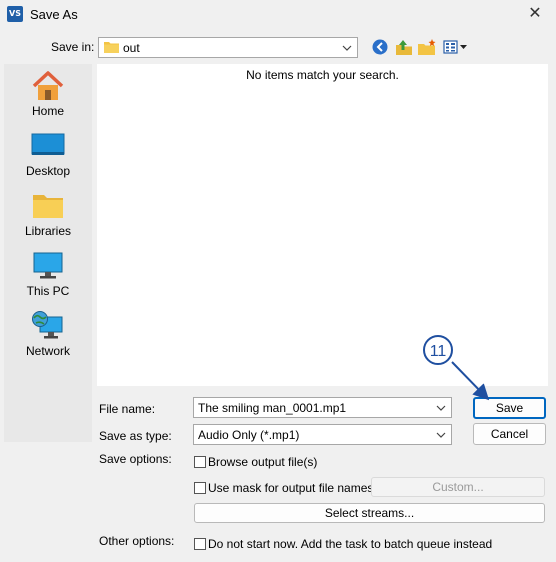  Describe the element at coordinates (48, 265) in the screenshot. I see `this-pc-icon` at that location.